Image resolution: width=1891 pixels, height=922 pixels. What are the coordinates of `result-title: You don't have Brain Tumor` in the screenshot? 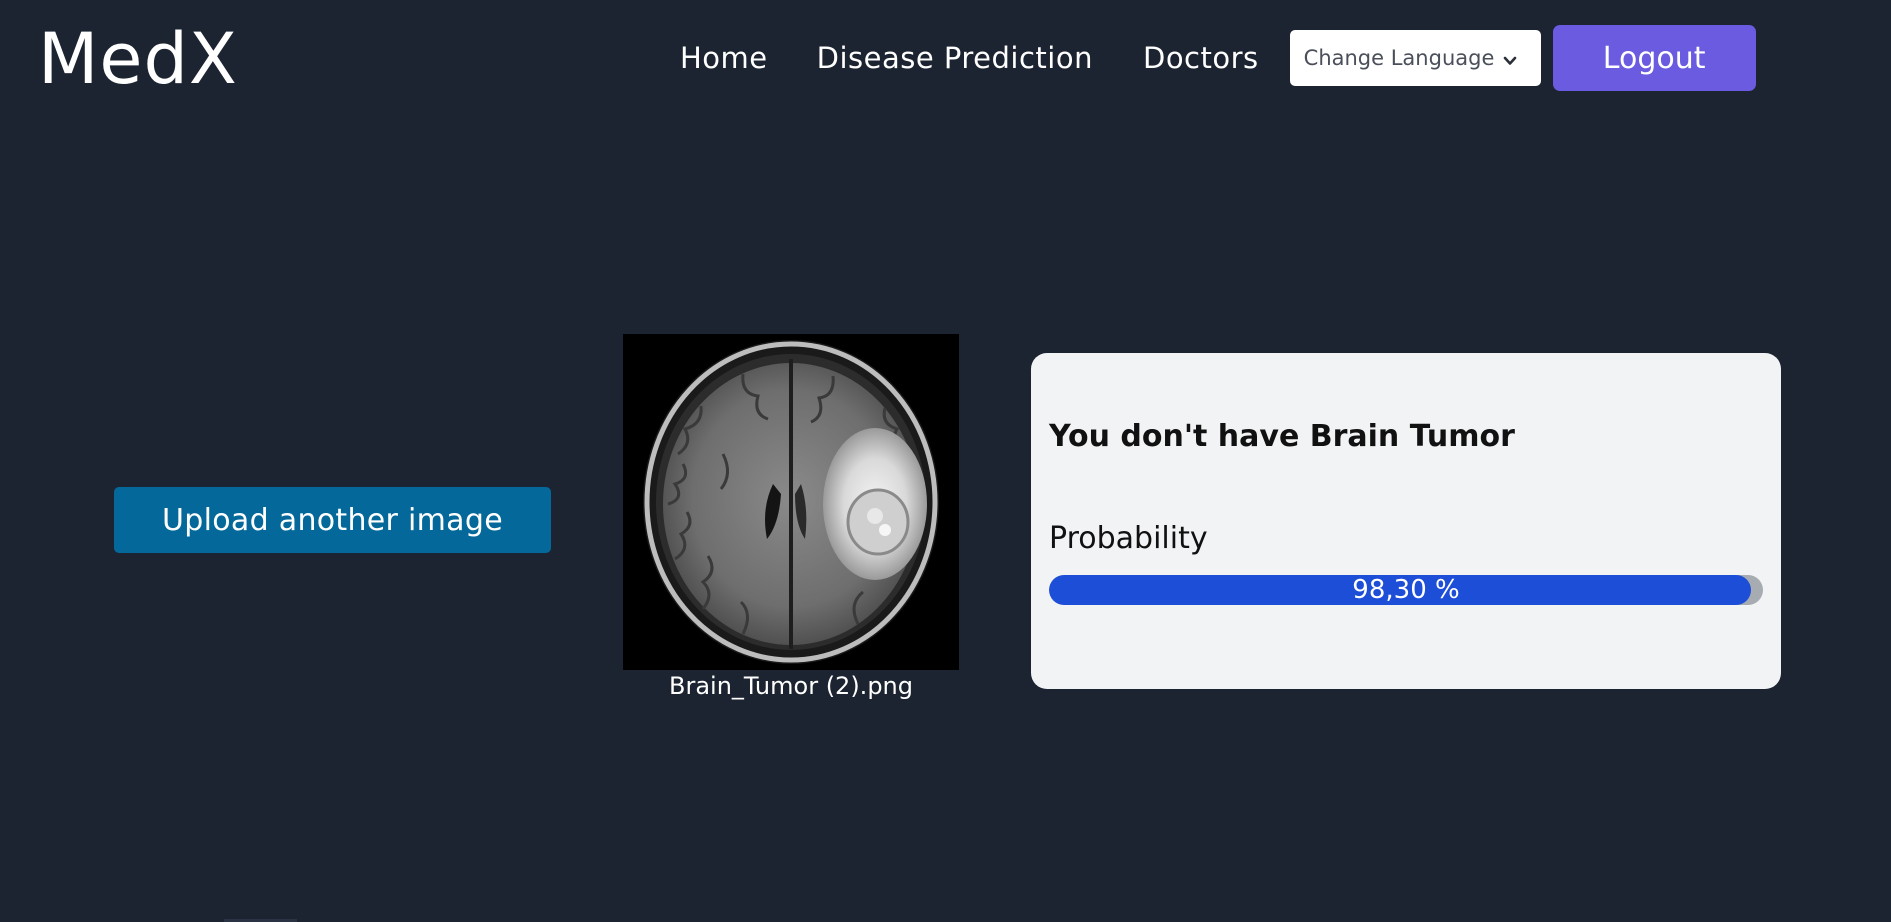 It's located at (1282, 436).